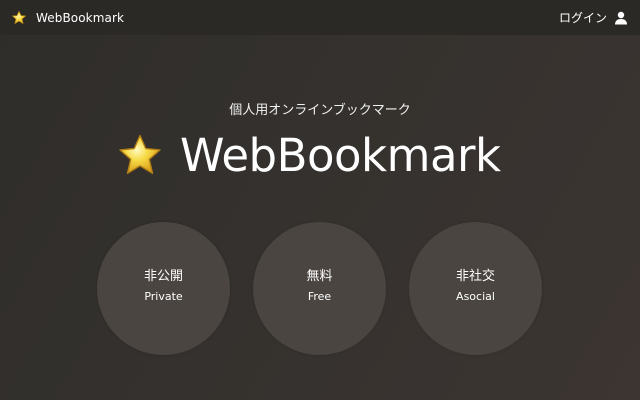 This screenshot has width=640, height=400. I want to click on top-navbar: WebBookmark ログイン, so click(320, 17).